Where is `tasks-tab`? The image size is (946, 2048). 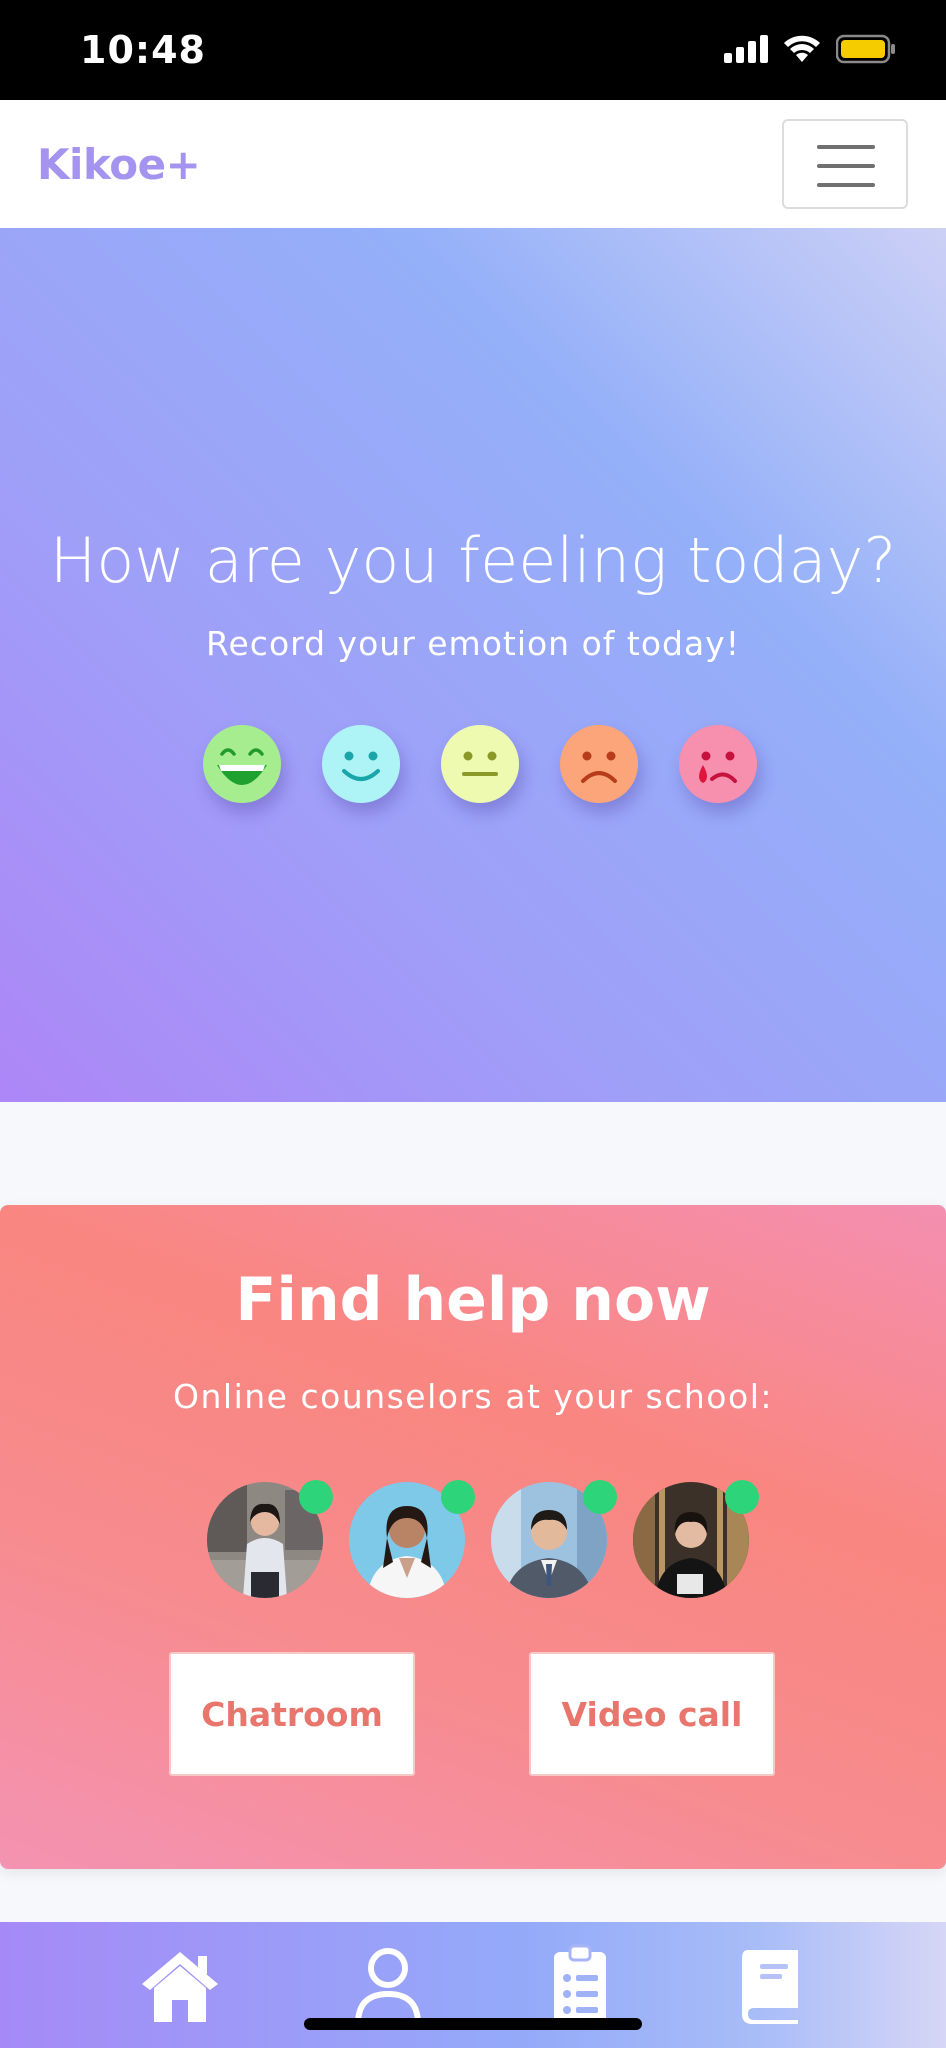
tasks-tab is located at coordinates (580, 1984).